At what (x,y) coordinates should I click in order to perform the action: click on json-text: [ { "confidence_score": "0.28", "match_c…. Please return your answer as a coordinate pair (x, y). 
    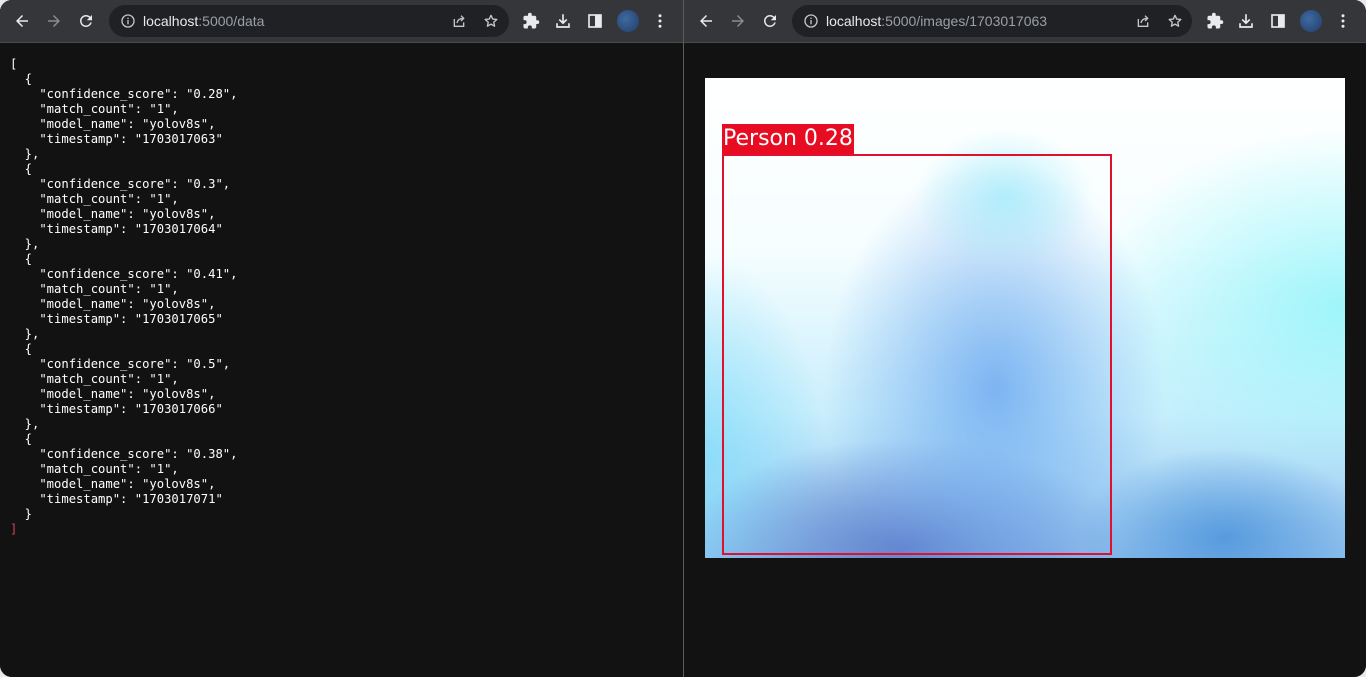
    Looking at the image, I should click on (124, 289).